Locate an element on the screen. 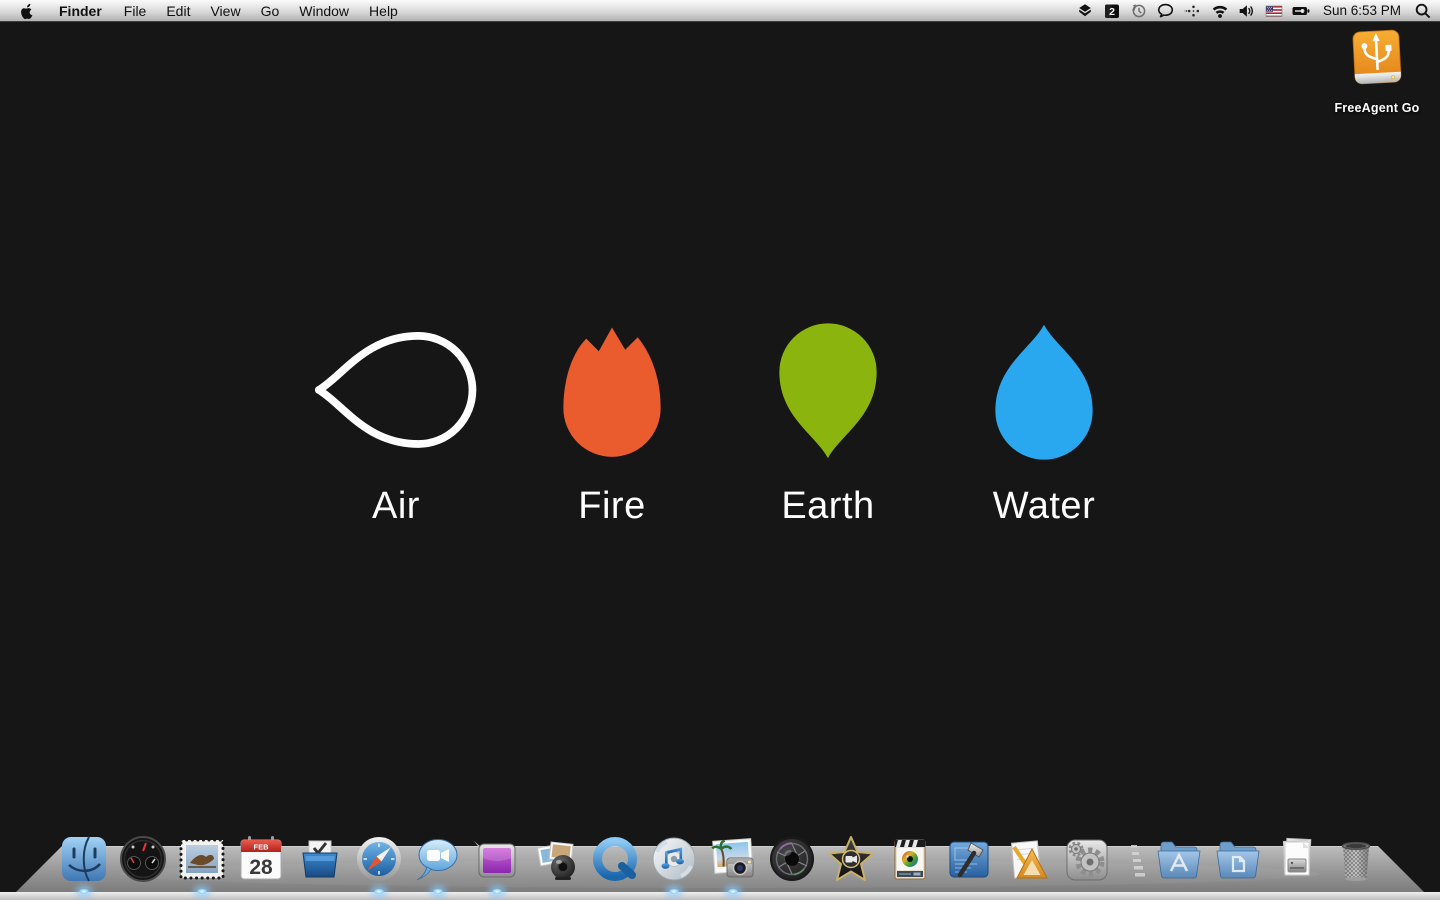 This screenshot has height=900, width=1440. dock-item-trash is located at coordinates (1356, 859).